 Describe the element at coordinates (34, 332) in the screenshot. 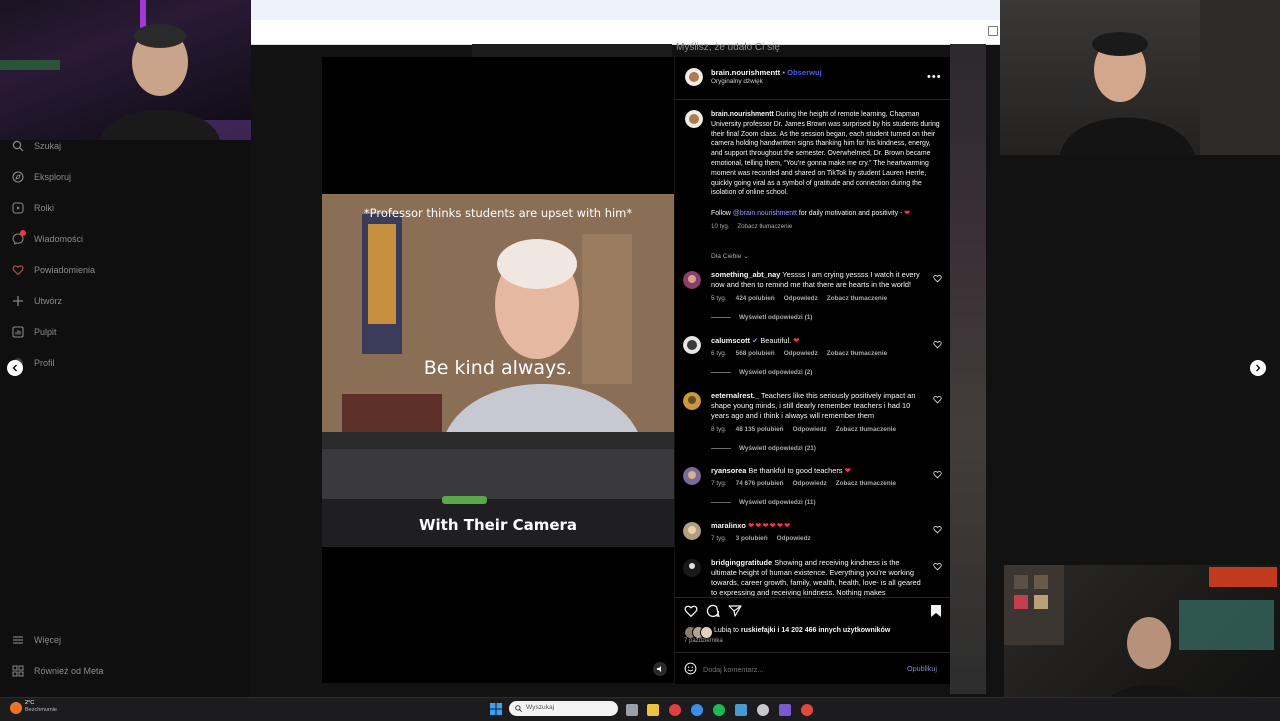

I see `sidebar-item-dashboard: Pulpit` at that location.